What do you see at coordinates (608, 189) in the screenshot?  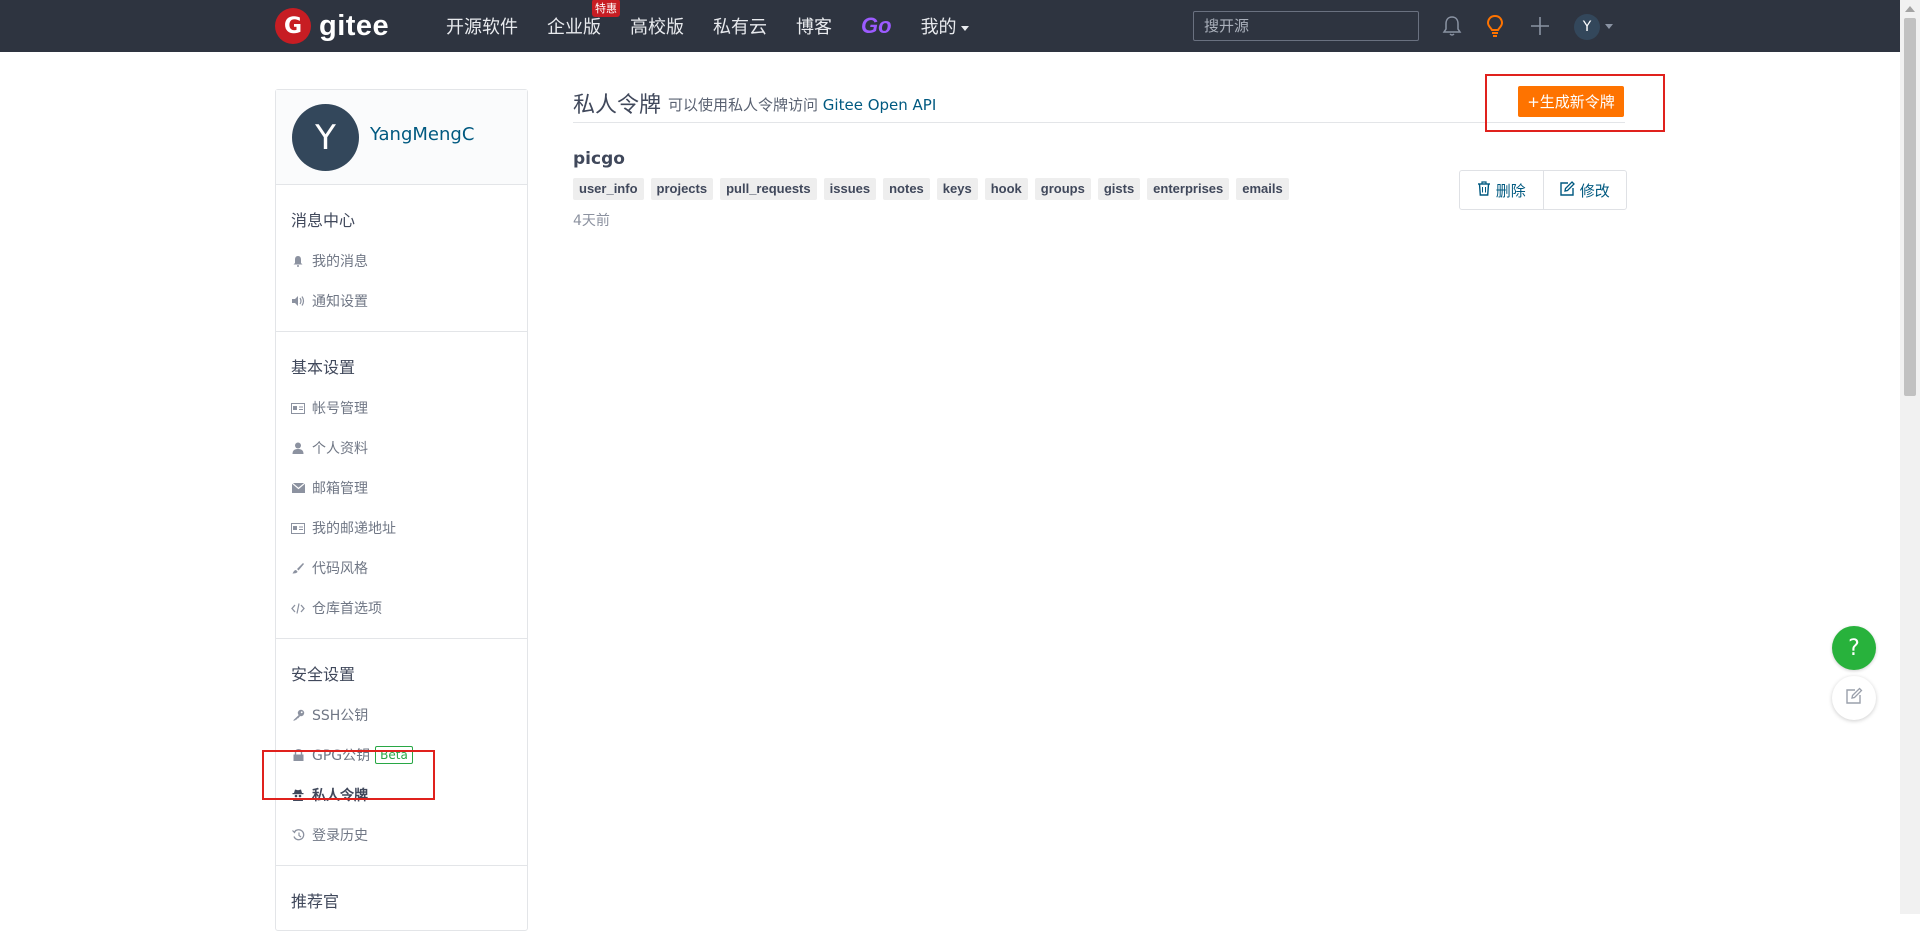 I see `scope-tag: user_info` at bounding box center [608, 189].